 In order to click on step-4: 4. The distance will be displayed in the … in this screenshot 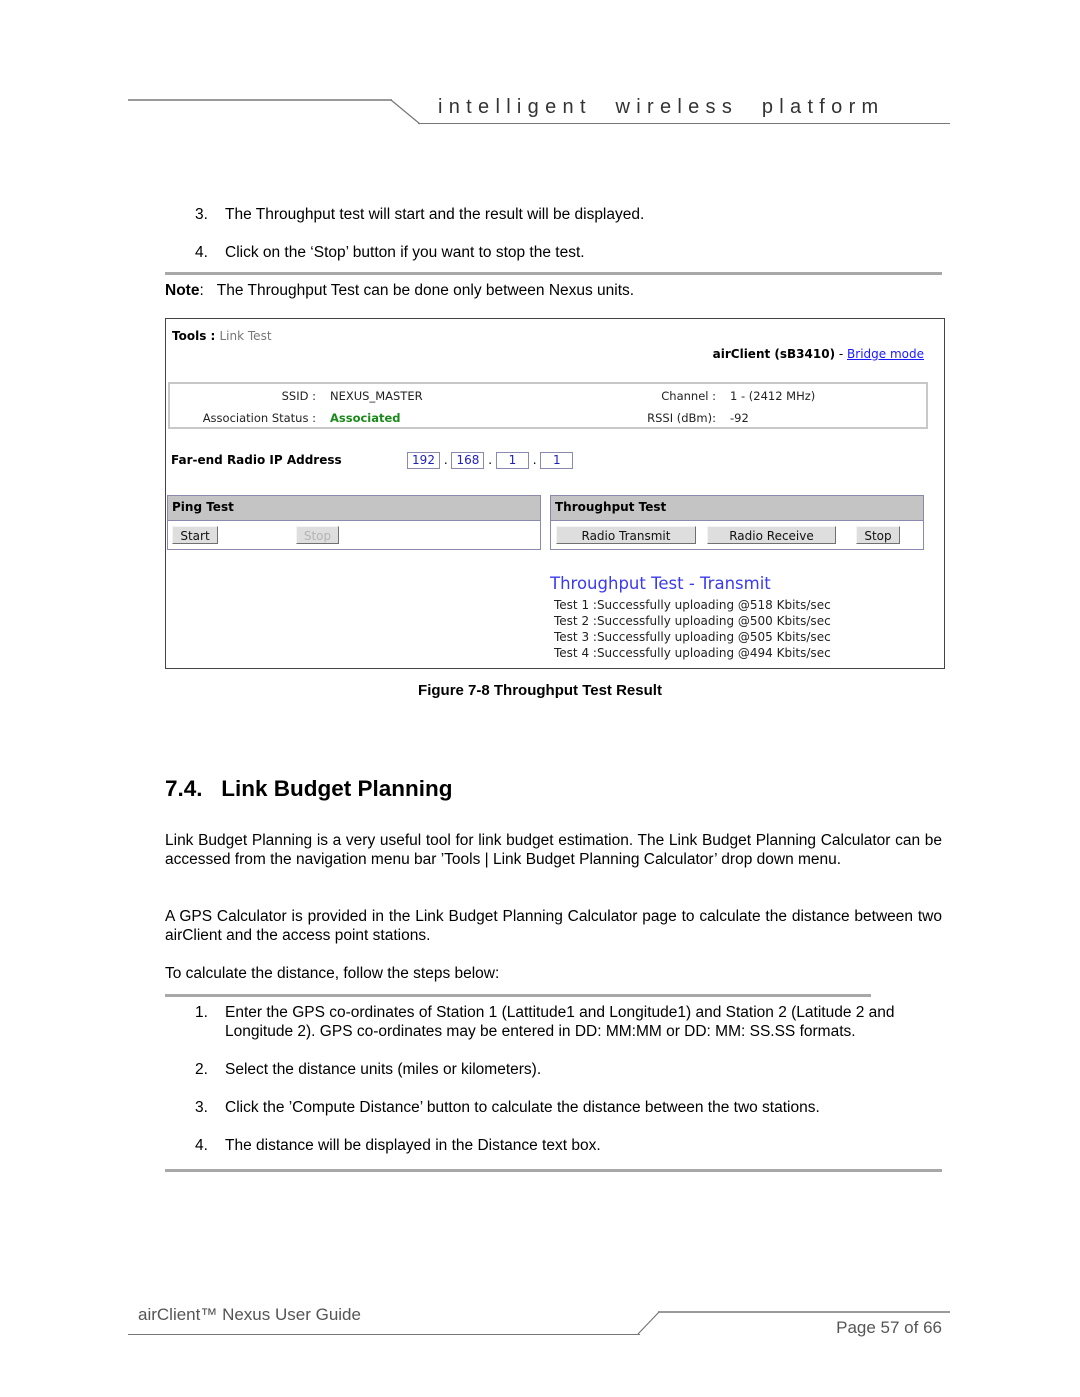, I will do `click(398, 1145)`.